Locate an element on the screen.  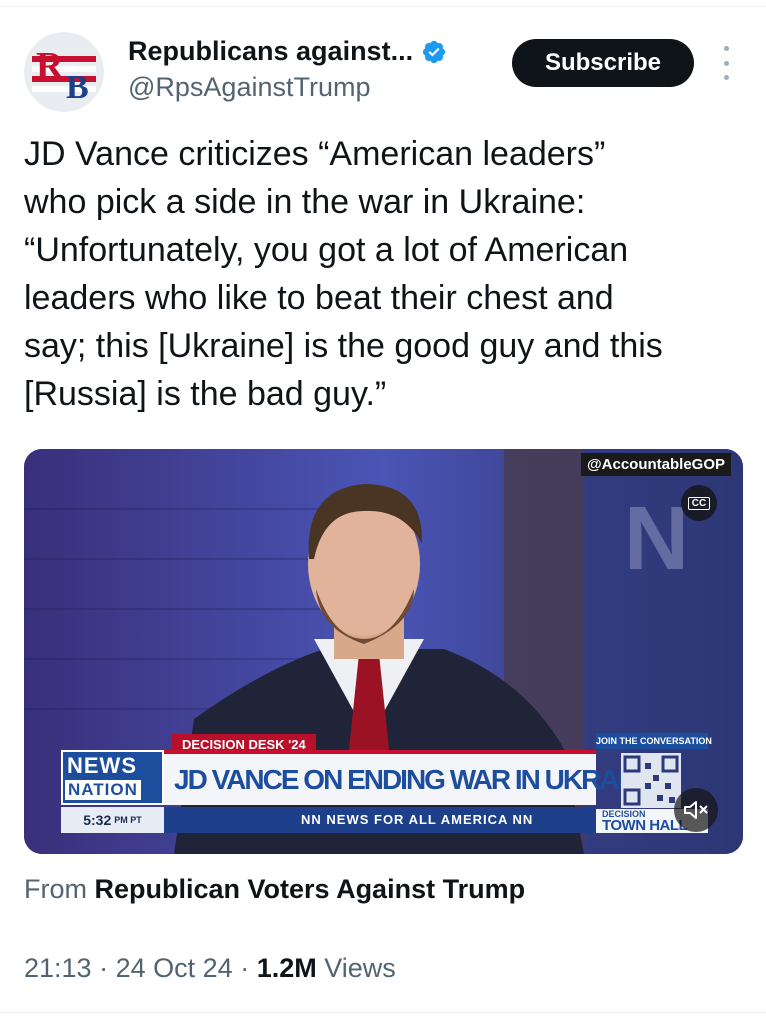
svg-text: N is located at coordinates (656, 539).